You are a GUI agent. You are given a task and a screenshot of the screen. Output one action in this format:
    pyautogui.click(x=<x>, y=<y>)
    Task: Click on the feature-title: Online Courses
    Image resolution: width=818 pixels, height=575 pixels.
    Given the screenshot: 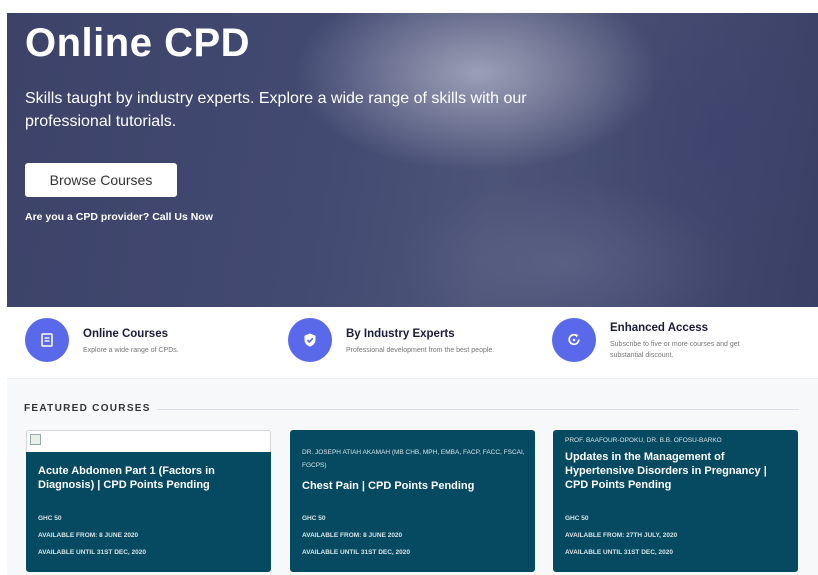 What is the action you would take?
    pyautogui.click(x=125, y=334)
    